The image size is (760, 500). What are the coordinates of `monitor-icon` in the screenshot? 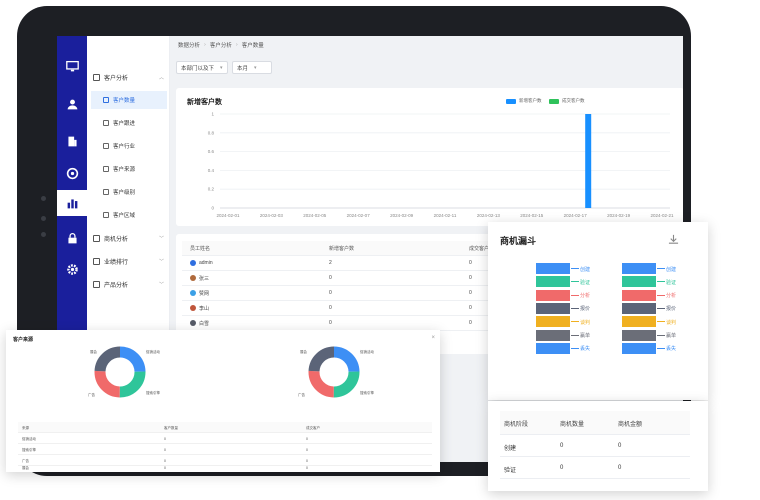 It's located at (72, 66).